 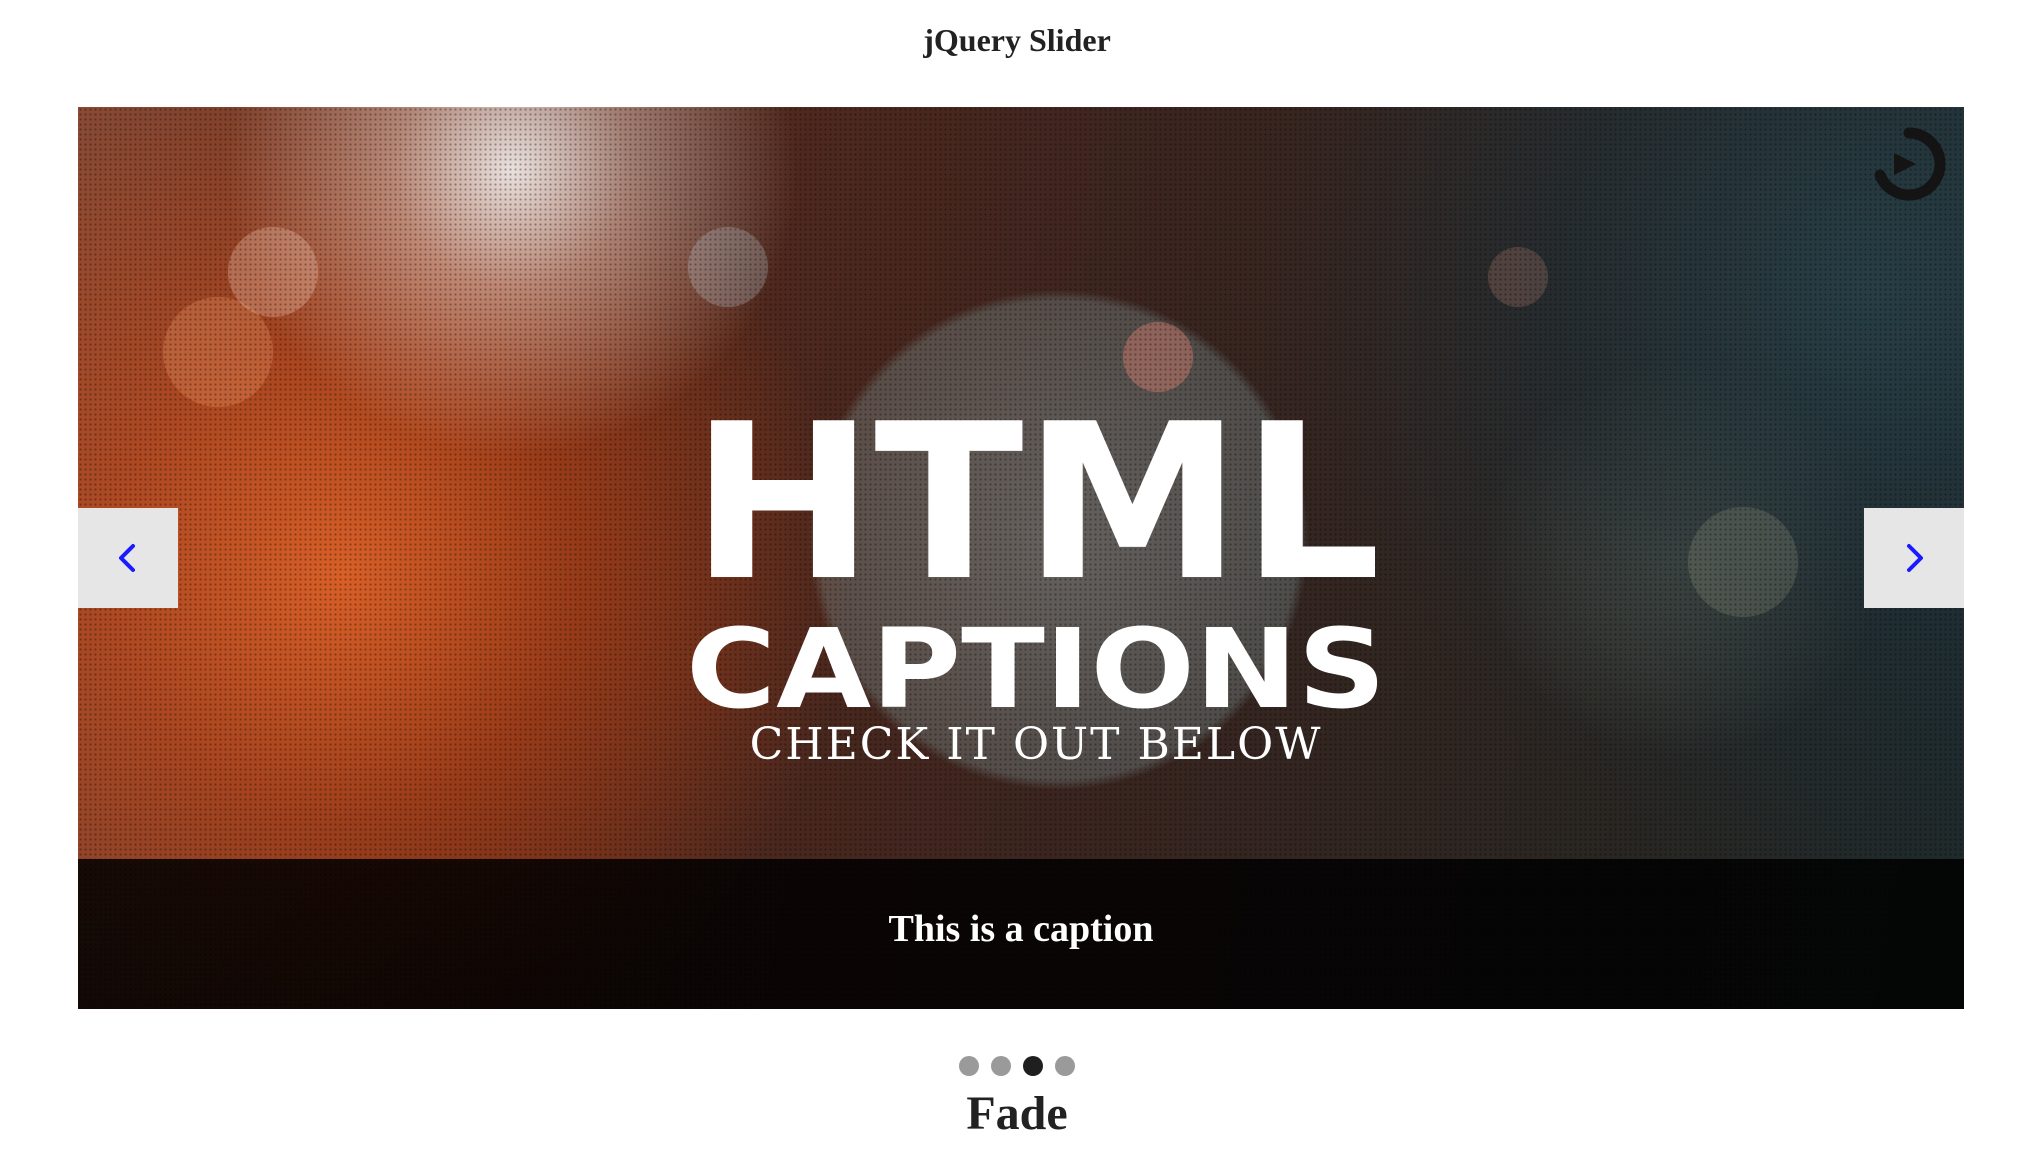 I want to click on slide-heading-line2: CAPTIONS, so click(x=1036, y=669).